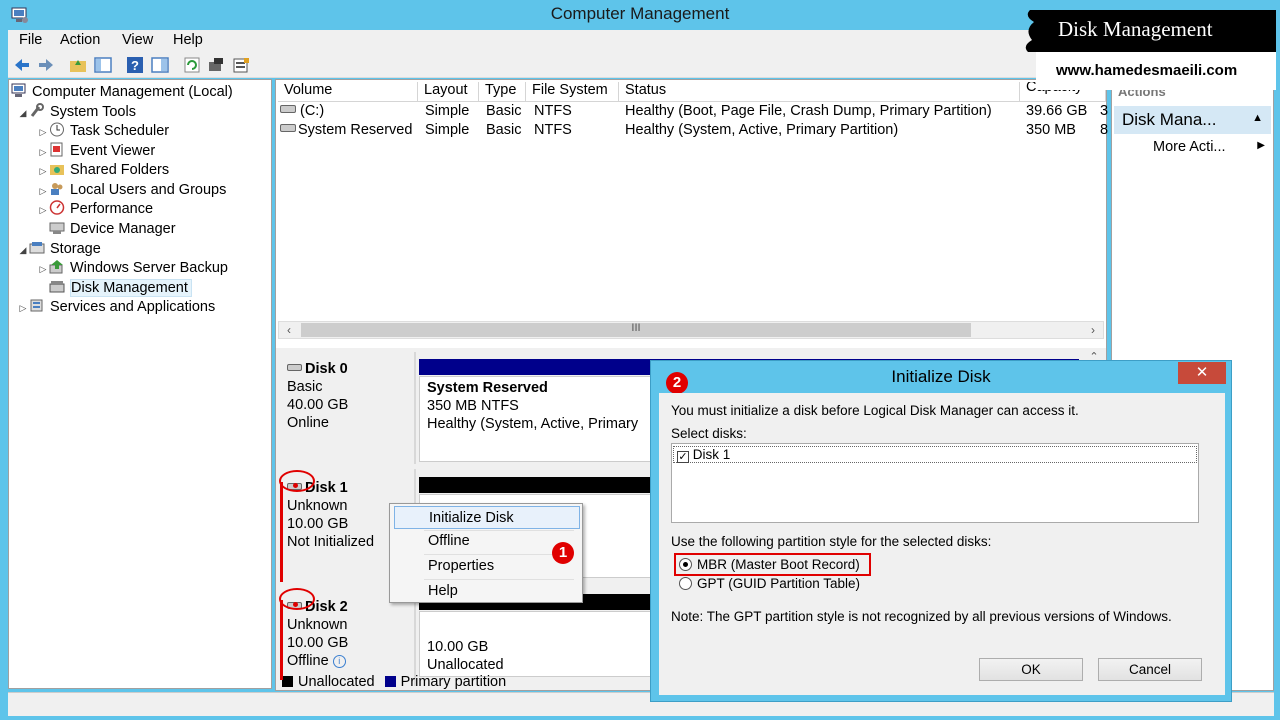 This screenshot has width=1280, height=720. What do you see at coordinates (390, 681) in the screenshot?
I see `primary-swatch` at bounding box center [390, 681].